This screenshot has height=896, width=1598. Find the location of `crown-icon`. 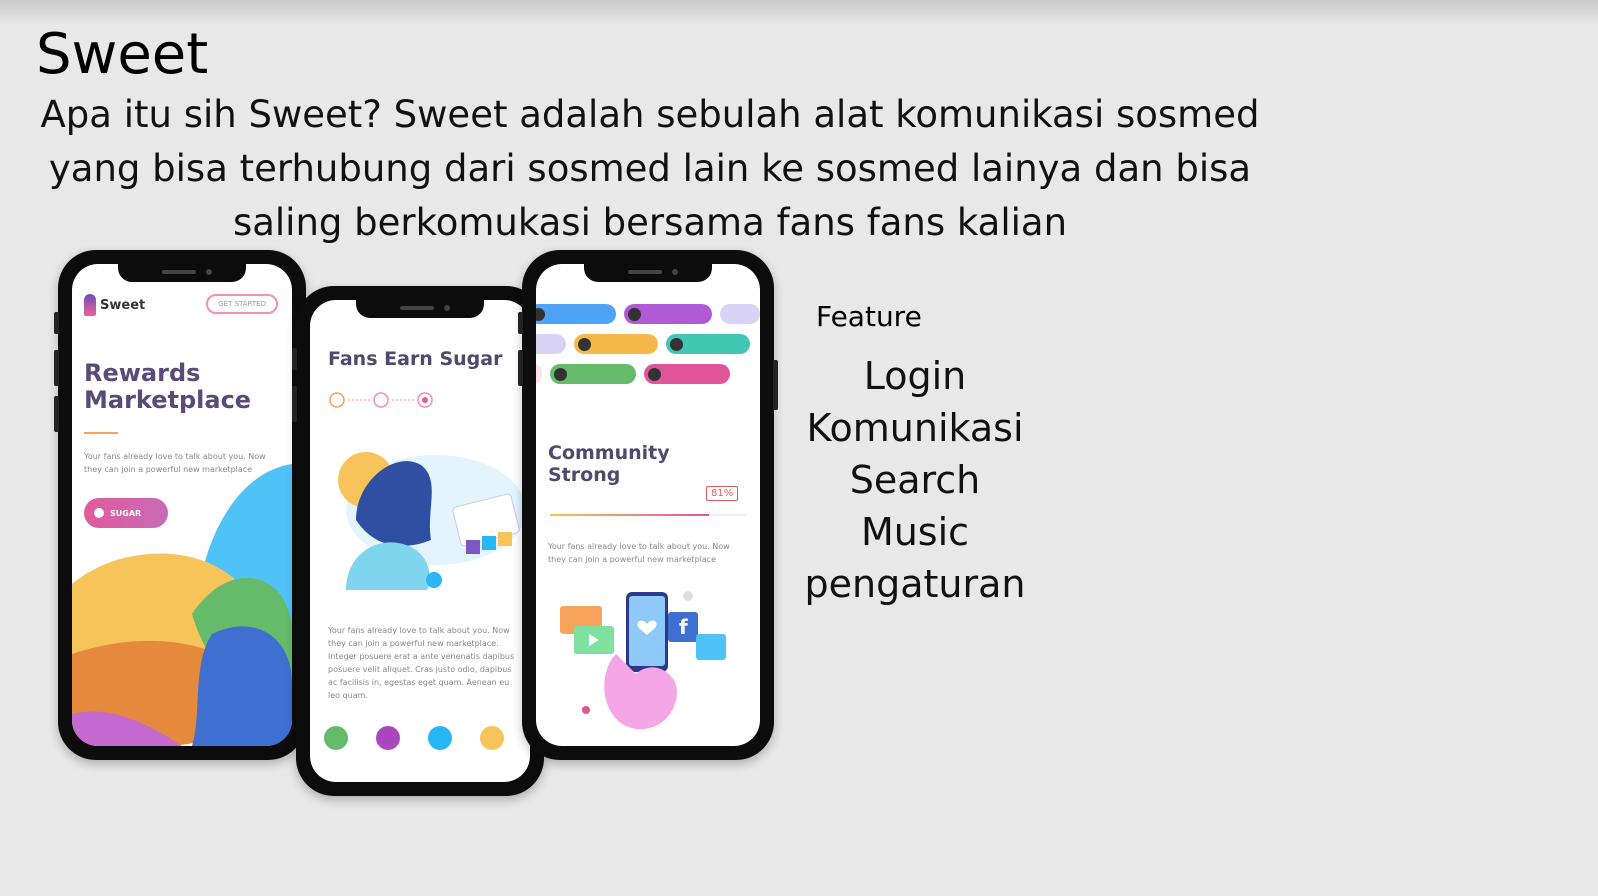

crown-icon is located at coordinates (388, 738).